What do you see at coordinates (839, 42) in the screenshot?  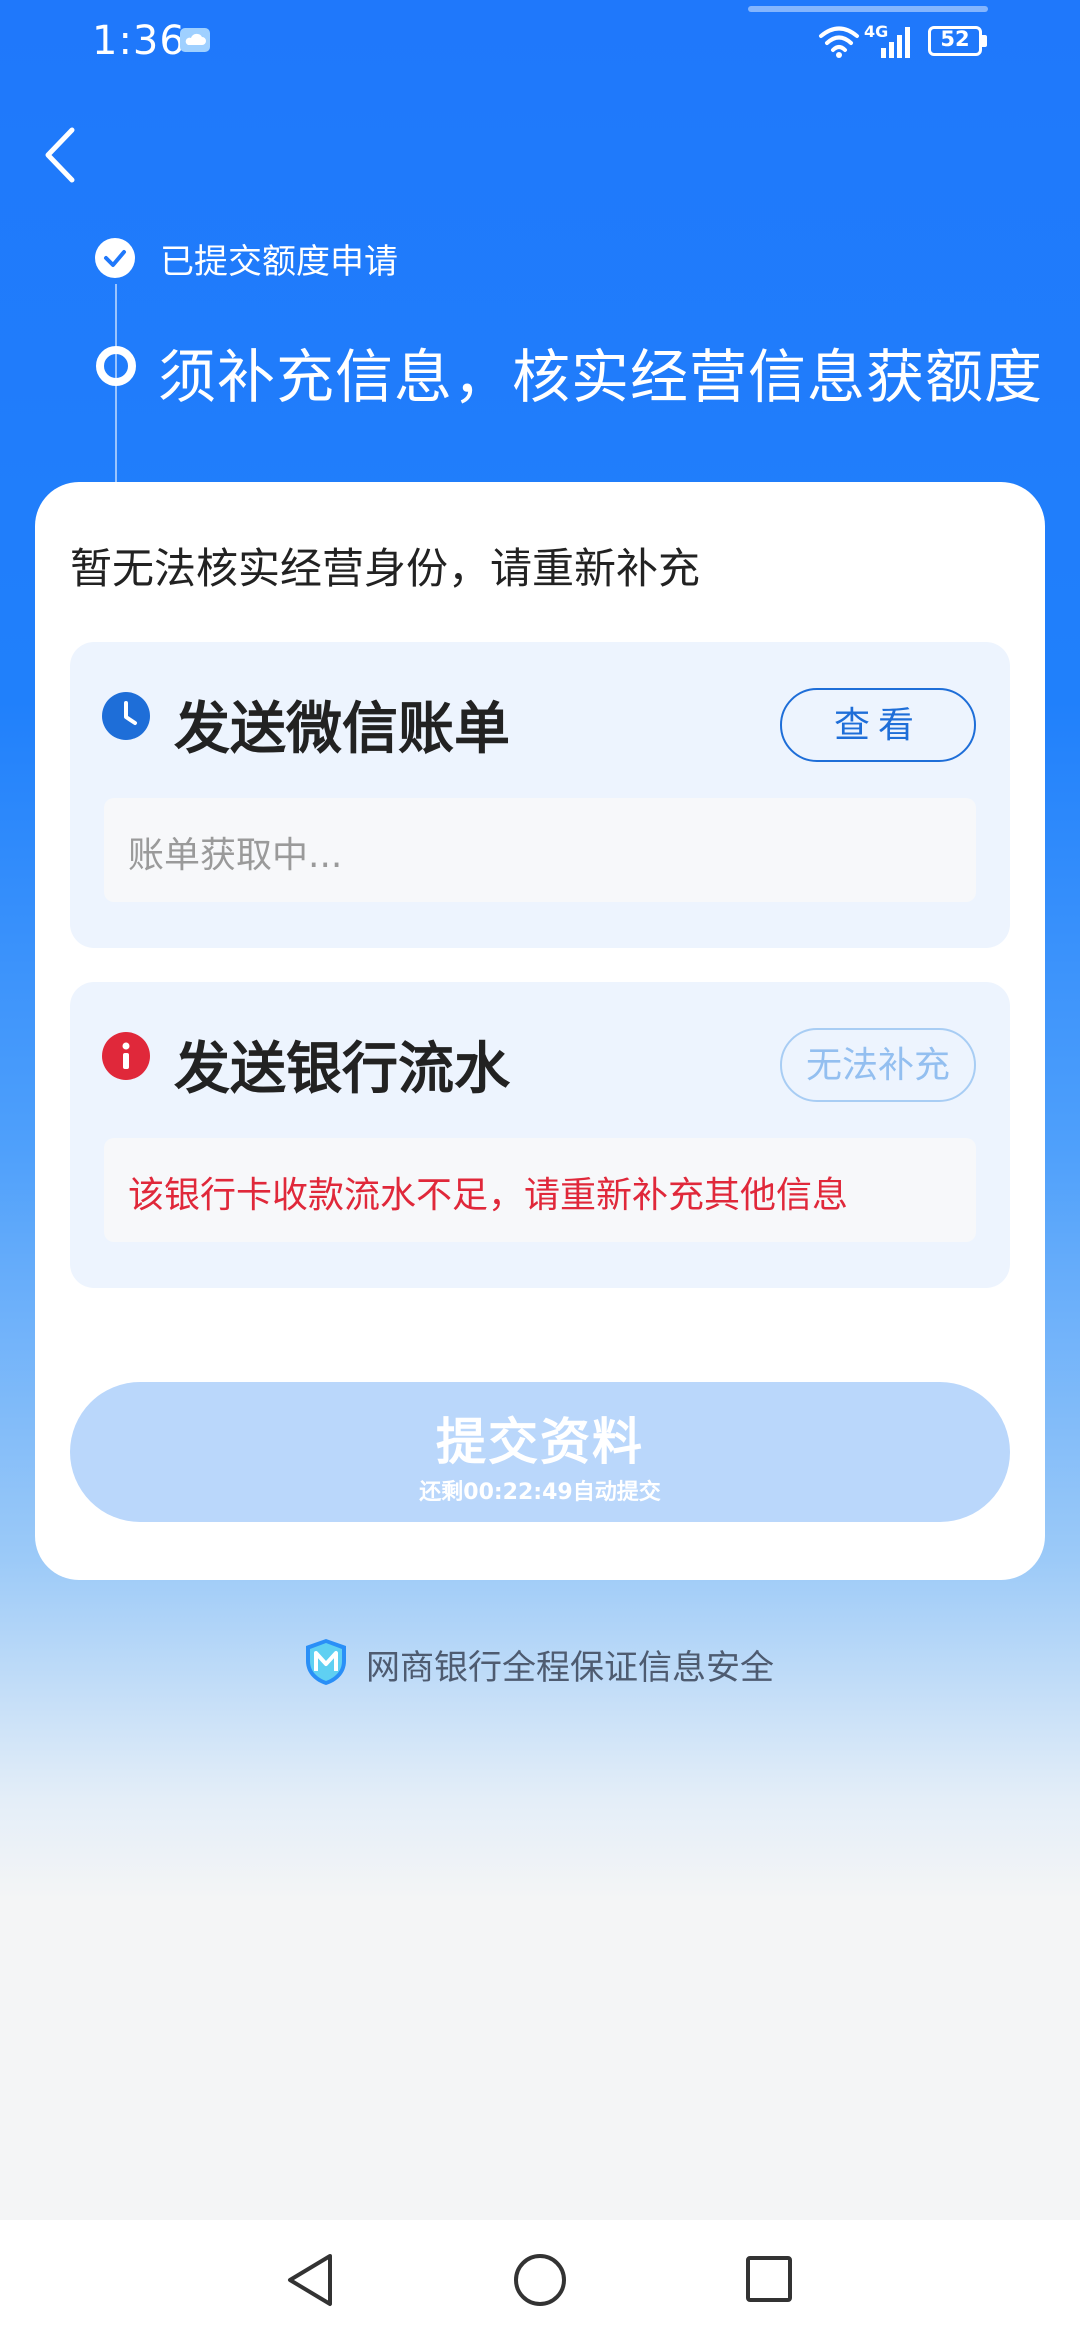 I see `wifi-icon` at bounding box center [839, 42].